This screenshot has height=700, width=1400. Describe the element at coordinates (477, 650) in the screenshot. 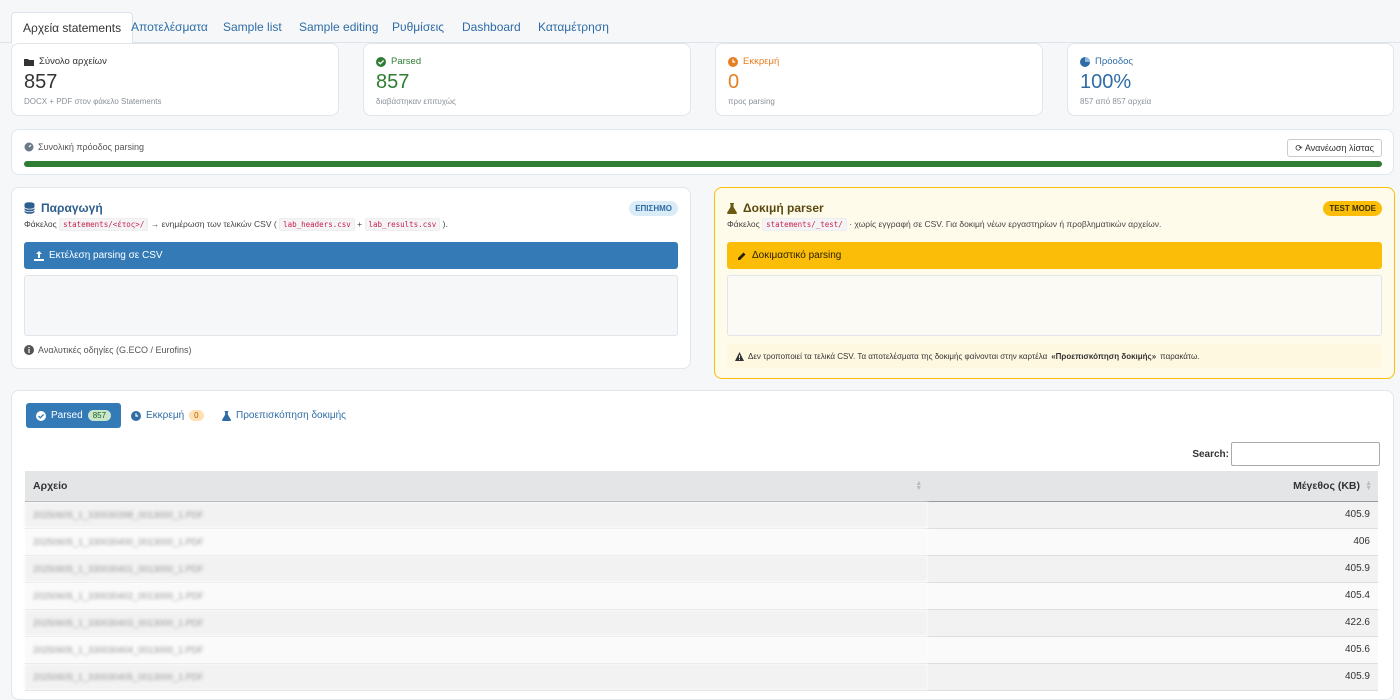

I see `file-name-cell: 20250605_1_330030404_0013000_1.PDF` at that location.